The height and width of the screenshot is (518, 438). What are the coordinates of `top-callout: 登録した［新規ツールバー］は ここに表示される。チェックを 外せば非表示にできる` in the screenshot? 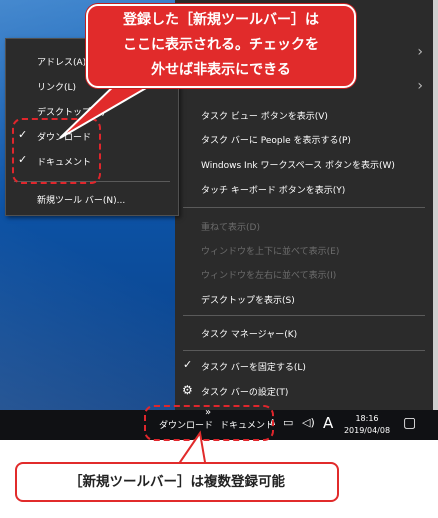 It's located at (221, 46).